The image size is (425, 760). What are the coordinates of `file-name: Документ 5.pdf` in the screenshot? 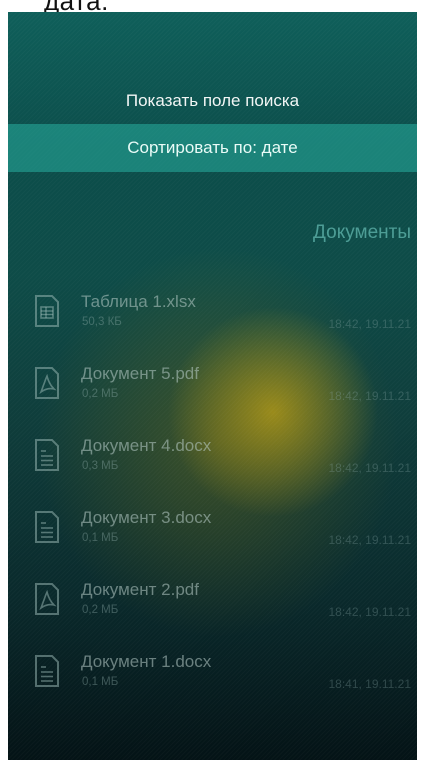 It's located at (140, 373).